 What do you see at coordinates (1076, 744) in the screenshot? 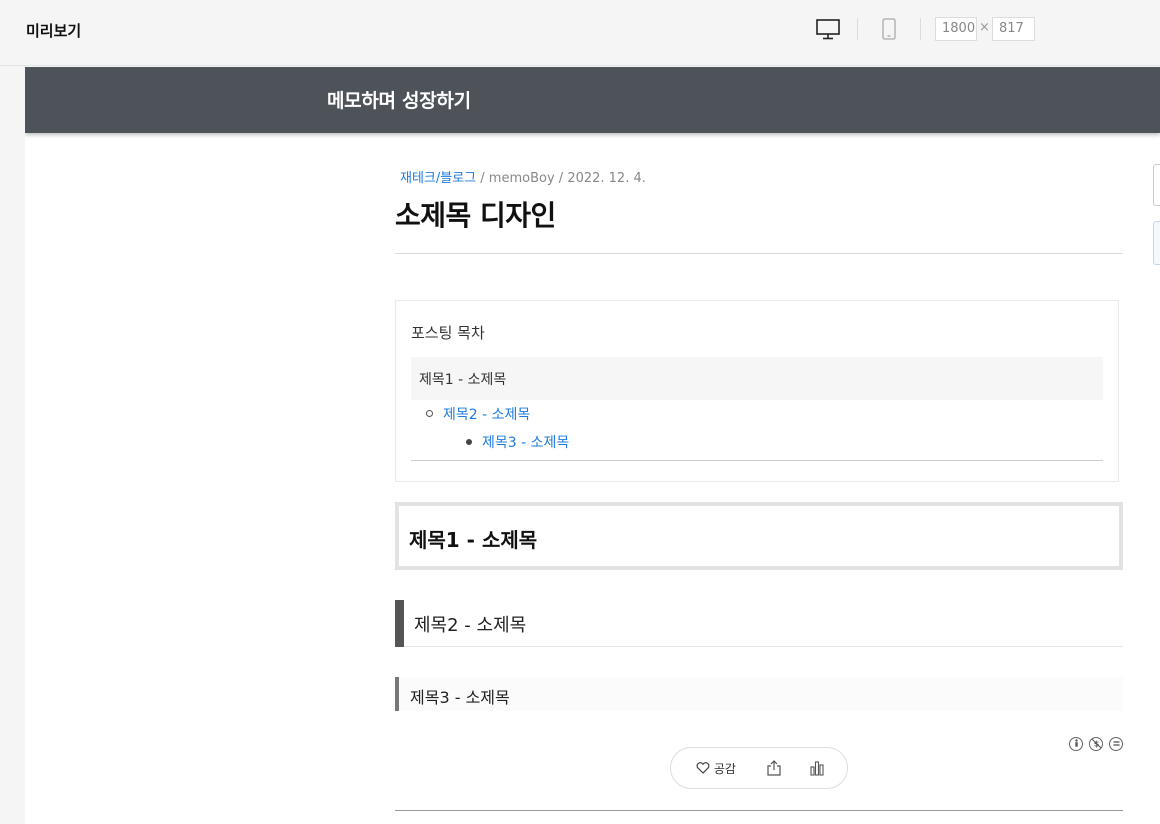
I see `cc-attribution-icon` at bounding box center [1076, 744].